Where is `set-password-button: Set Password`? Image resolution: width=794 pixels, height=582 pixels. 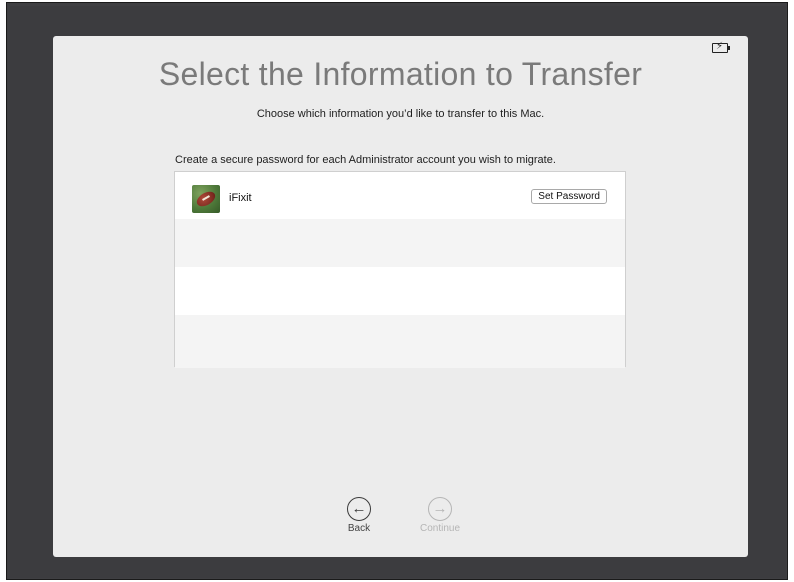 set-password-button: Set Password is located at coordinates (569, 196).